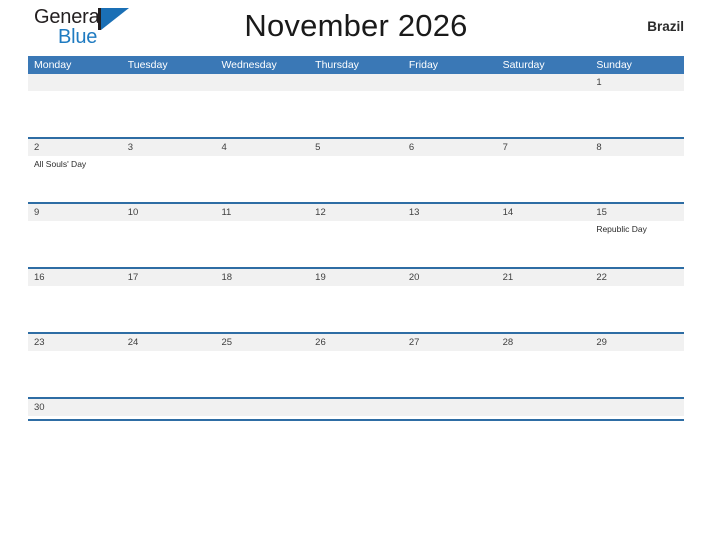 This screenshot has height=550, width=712. Describe the element at coordinates (262, 147) in the screenshot. I see `date-cell: 4` at that location.